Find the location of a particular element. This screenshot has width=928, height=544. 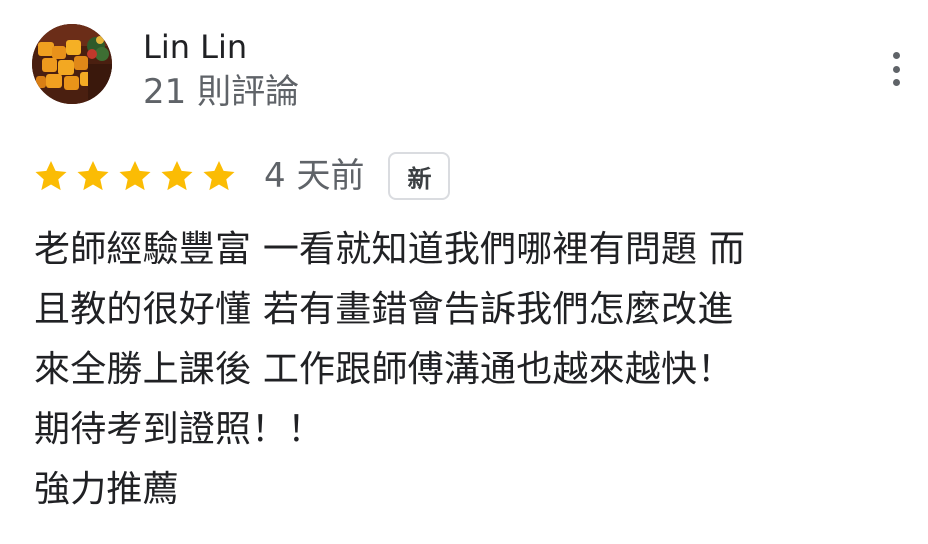

review-text-line: 老師經驗豐富 一看就知道我們哪裡有問題 而 is located at coordinates (390, 249).